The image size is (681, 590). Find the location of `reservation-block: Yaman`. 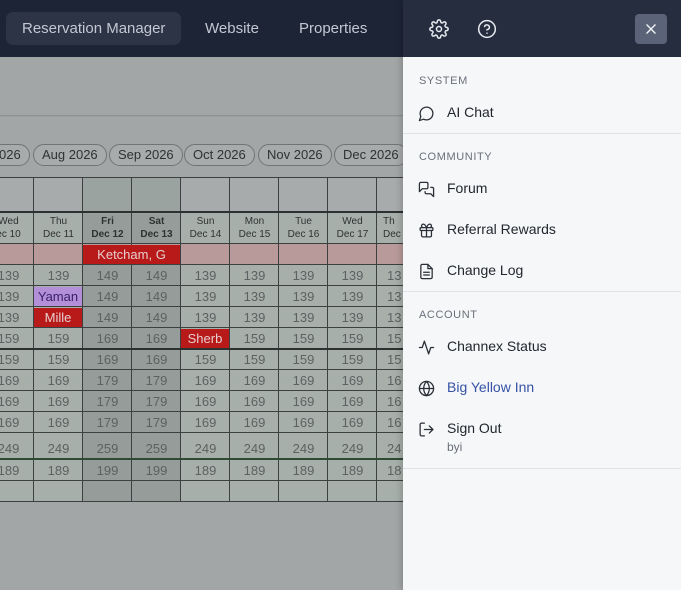

reservation-block: Yaman is located at coordinates (58, 296).